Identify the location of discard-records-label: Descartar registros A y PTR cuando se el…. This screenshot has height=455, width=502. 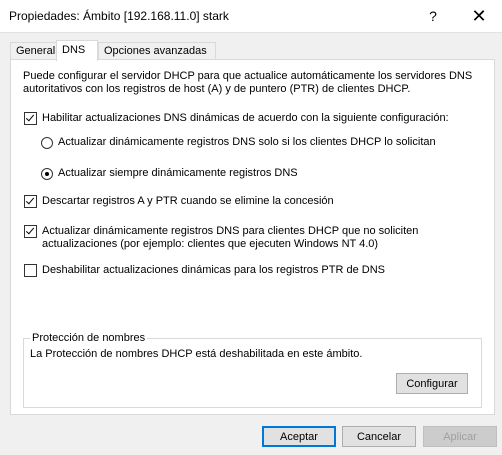
(188, 201).